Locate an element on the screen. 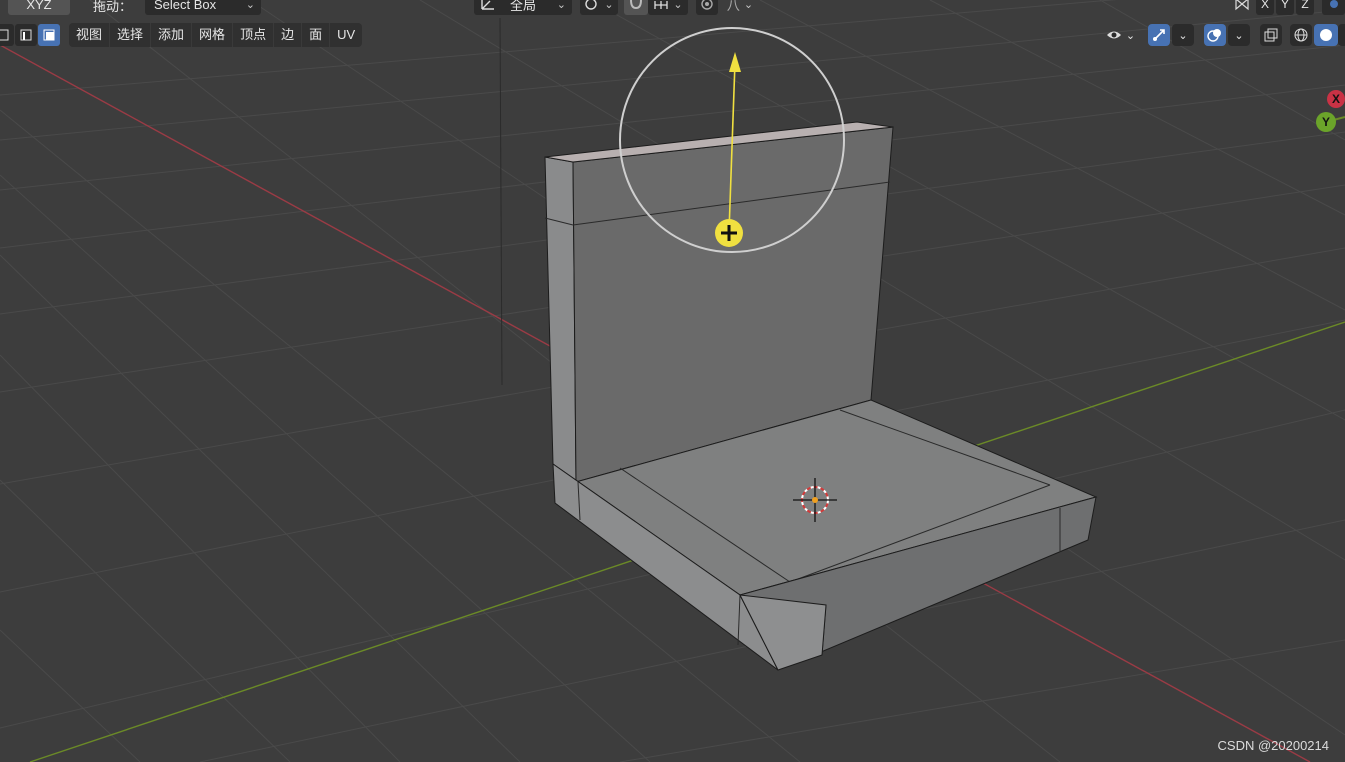  nav-gizmo-y-label: Y is located at coordinates (1325, 122).